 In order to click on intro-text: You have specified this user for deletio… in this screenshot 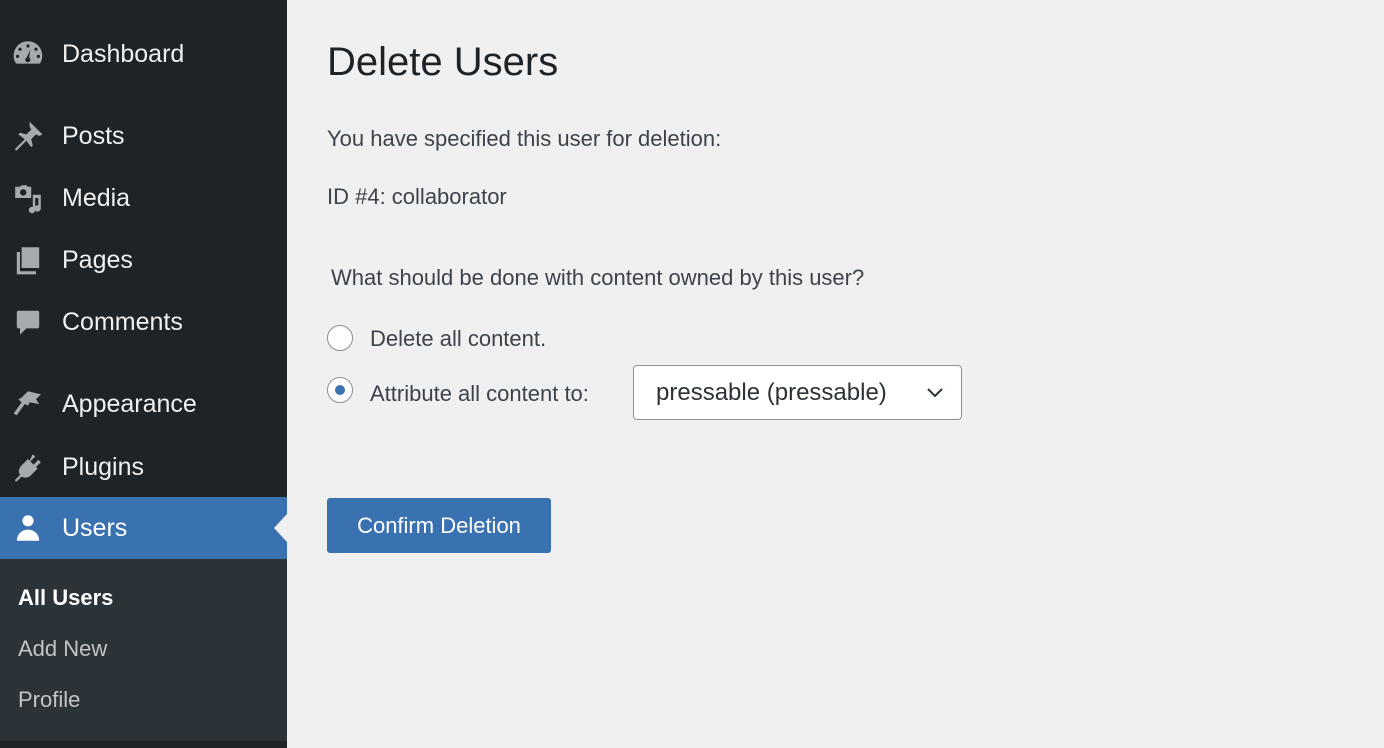, I will do `click(524, 138)`.